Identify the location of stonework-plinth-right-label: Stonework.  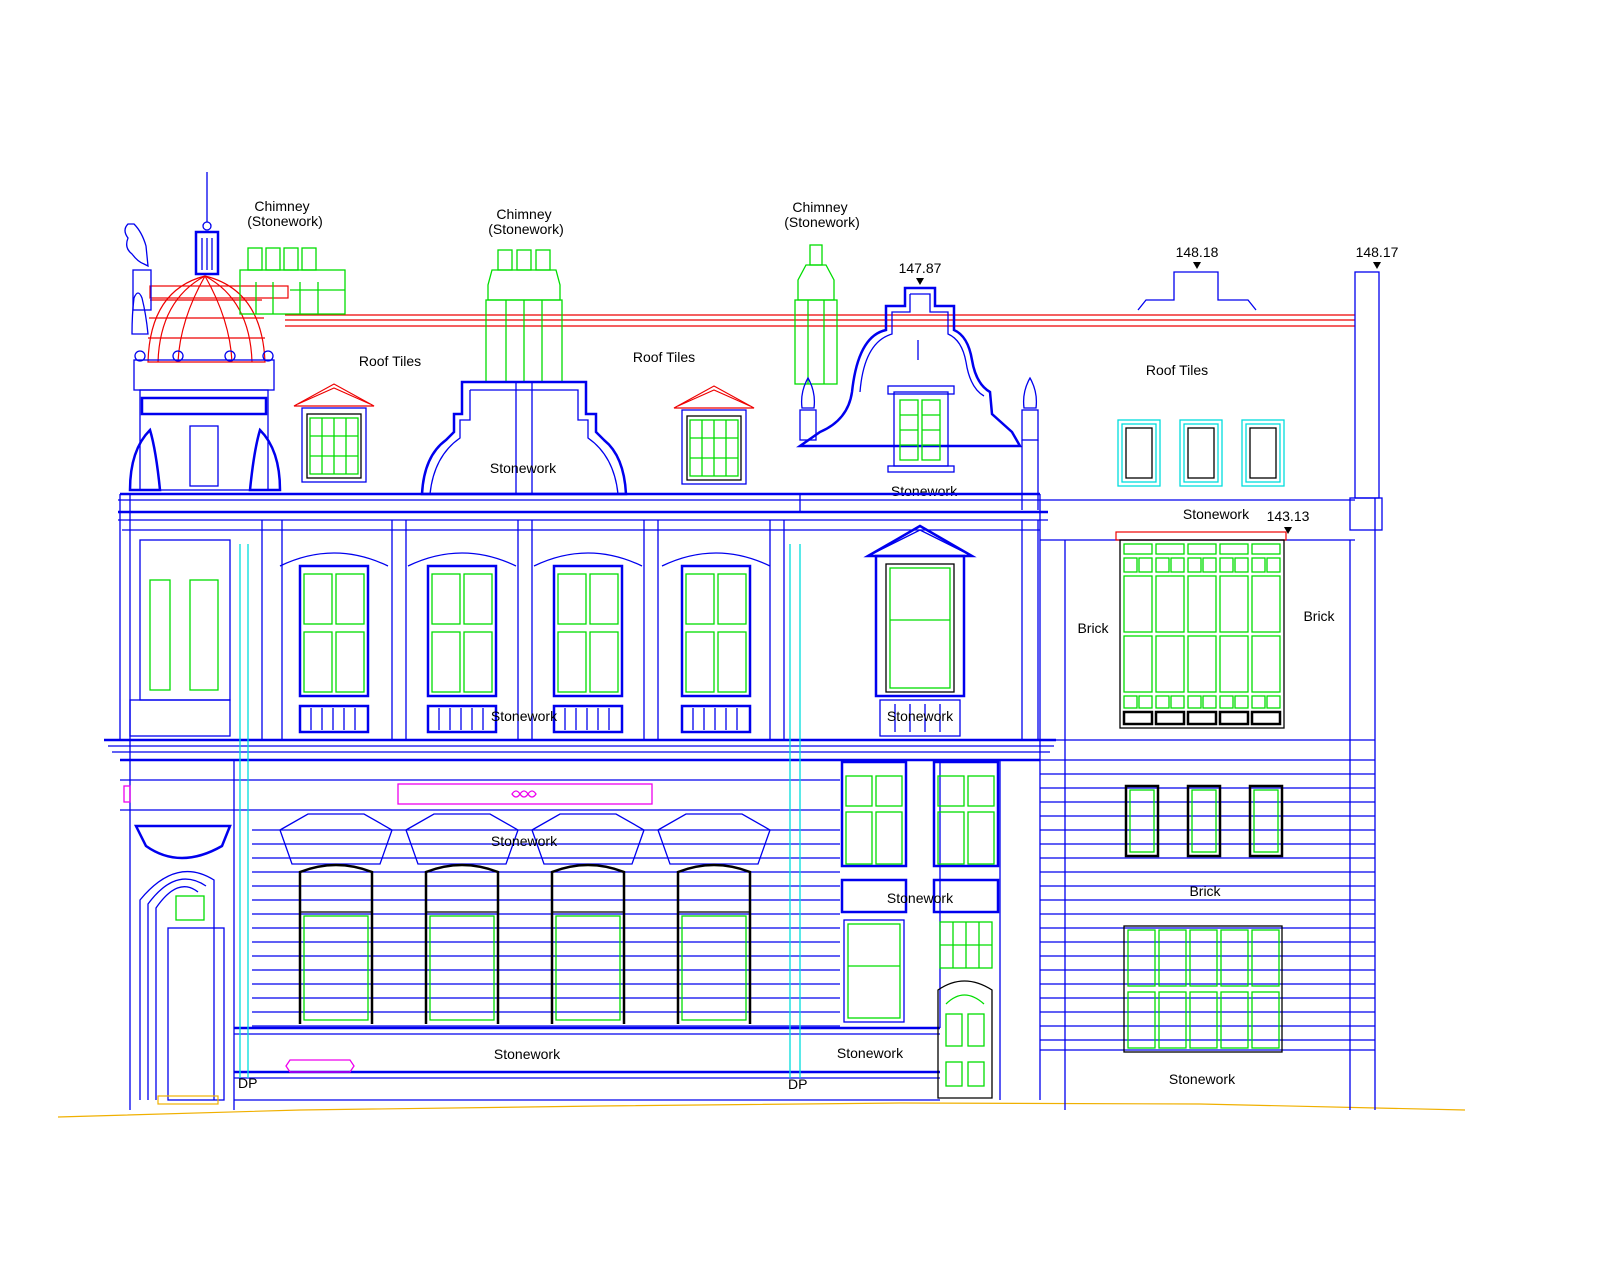
(870, 1053).